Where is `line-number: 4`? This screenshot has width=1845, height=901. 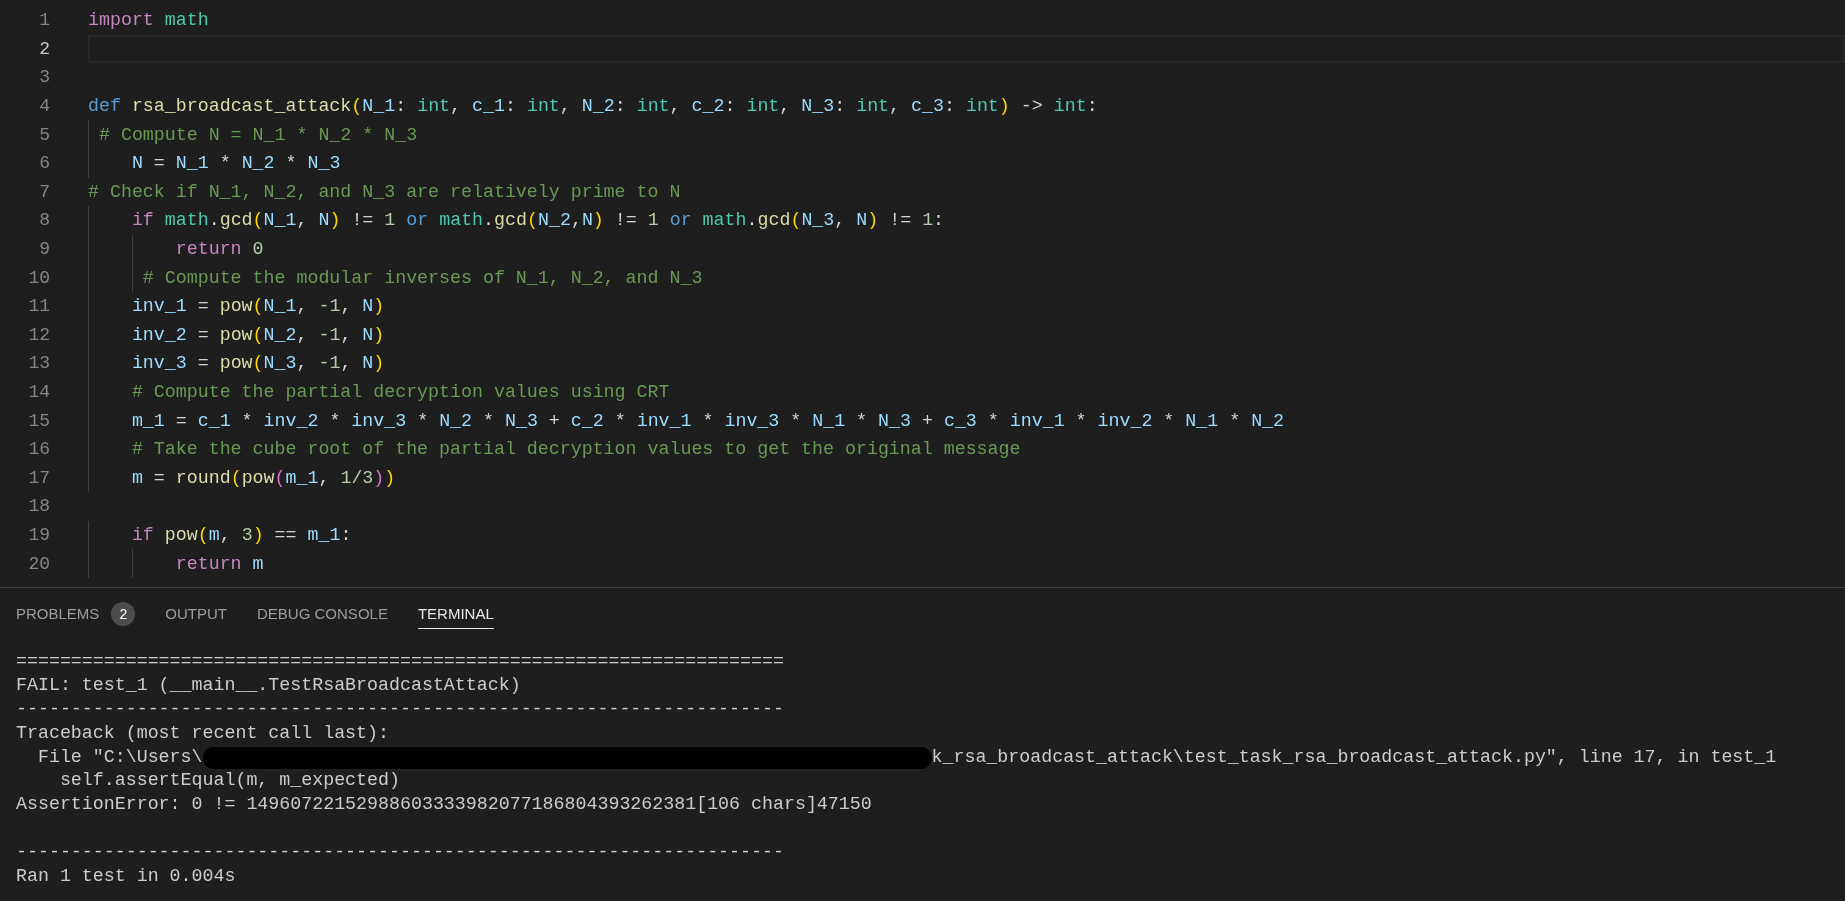 line-number: 4 is located at coordinates (44, 106).